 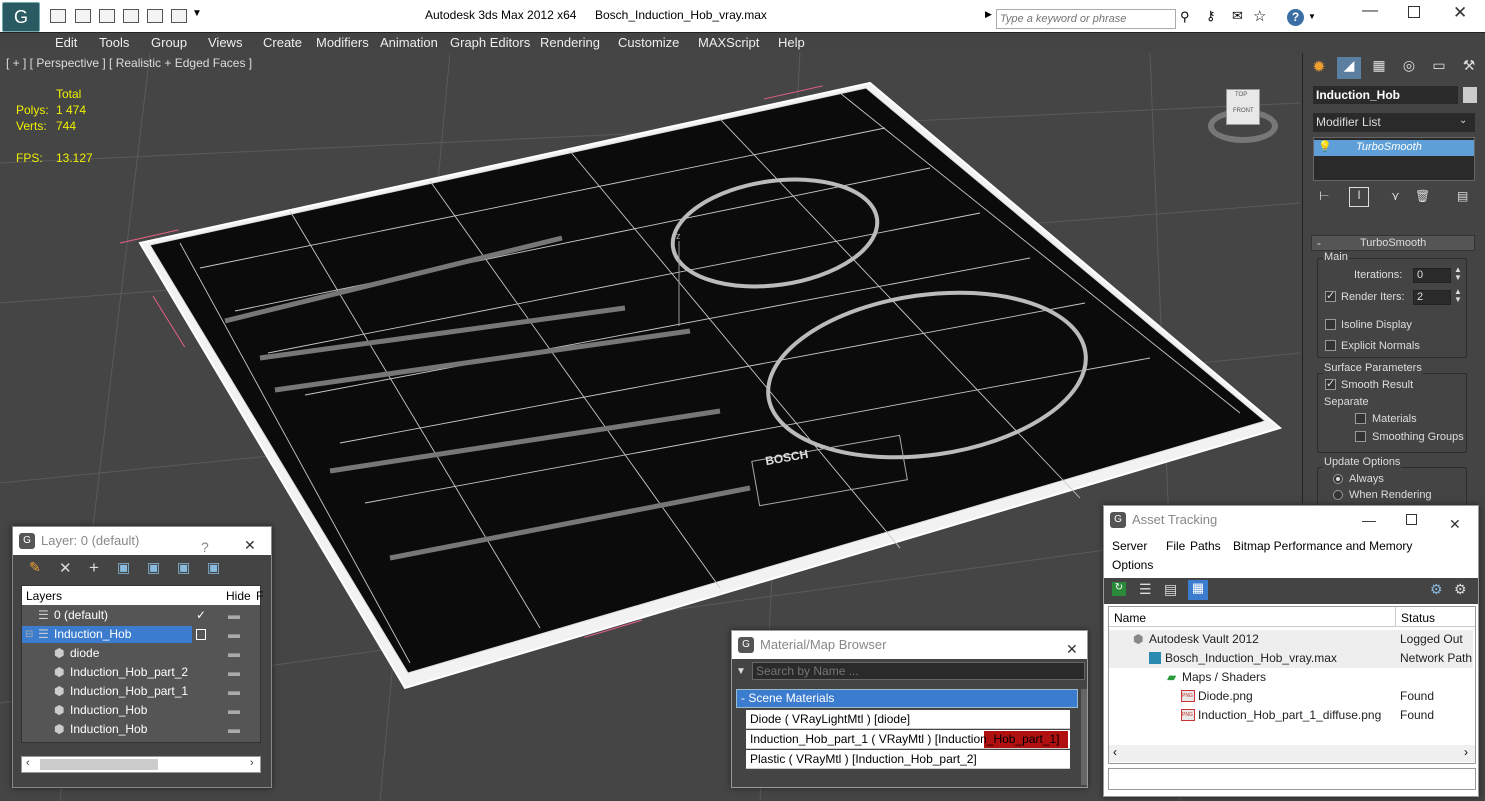 What do you see at coordinates (908, 719) in the screenshot?
I see `material-item: Diode ( VRayLightMtl ) [diode]` at bounding box center [908, 719].